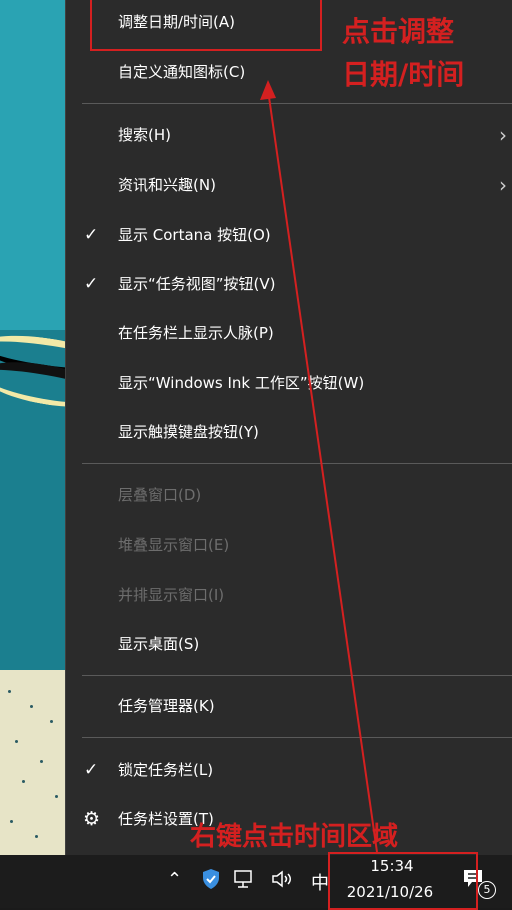 Image resolution: width=512 pixels, height=910 pixels. What do you see at coordinates (188, 432) in the screenshot?
I see `menu-item-label: 显示触摸键盘按钮(Y)` at bounding box center [188, 432].